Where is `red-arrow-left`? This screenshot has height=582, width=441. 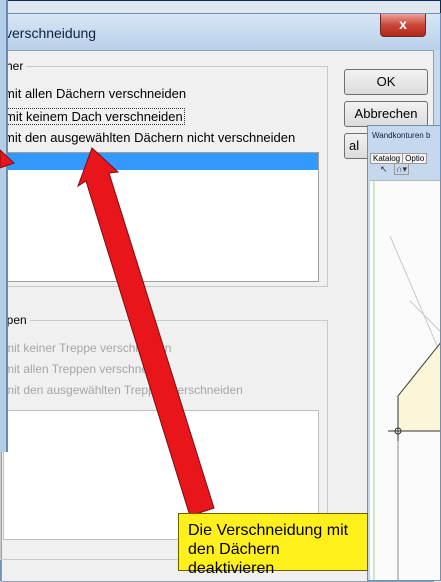
red-arrow-left is located at coordinates (7, 159).